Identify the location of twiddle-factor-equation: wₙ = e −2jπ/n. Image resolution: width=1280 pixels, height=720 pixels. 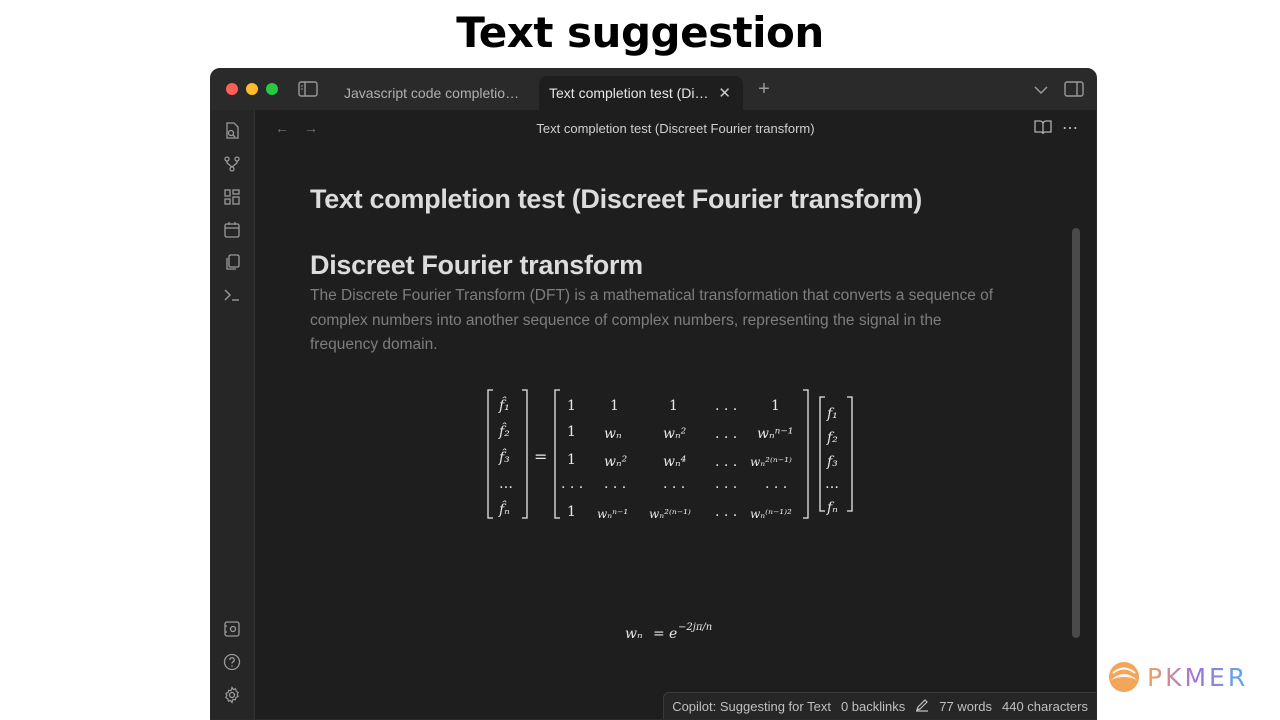
(668, 632).